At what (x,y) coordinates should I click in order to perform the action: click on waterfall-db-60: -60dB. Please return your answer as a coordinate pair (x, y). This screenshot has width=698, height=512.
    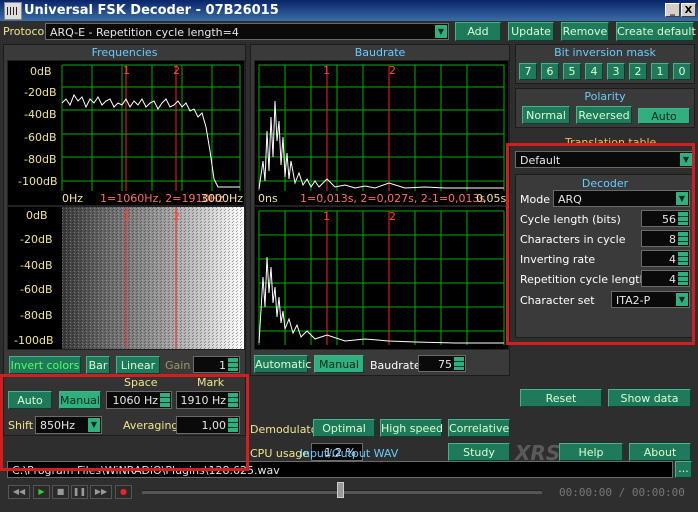
    Looking at the image, I should click on (36, 289).